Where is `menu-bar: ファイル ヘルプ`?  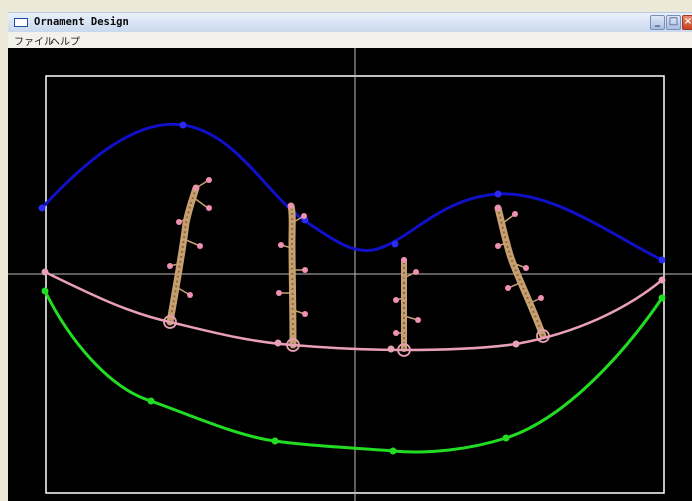 menu-bar: ファイル ヘルプ is located at coordinates (350, 40).